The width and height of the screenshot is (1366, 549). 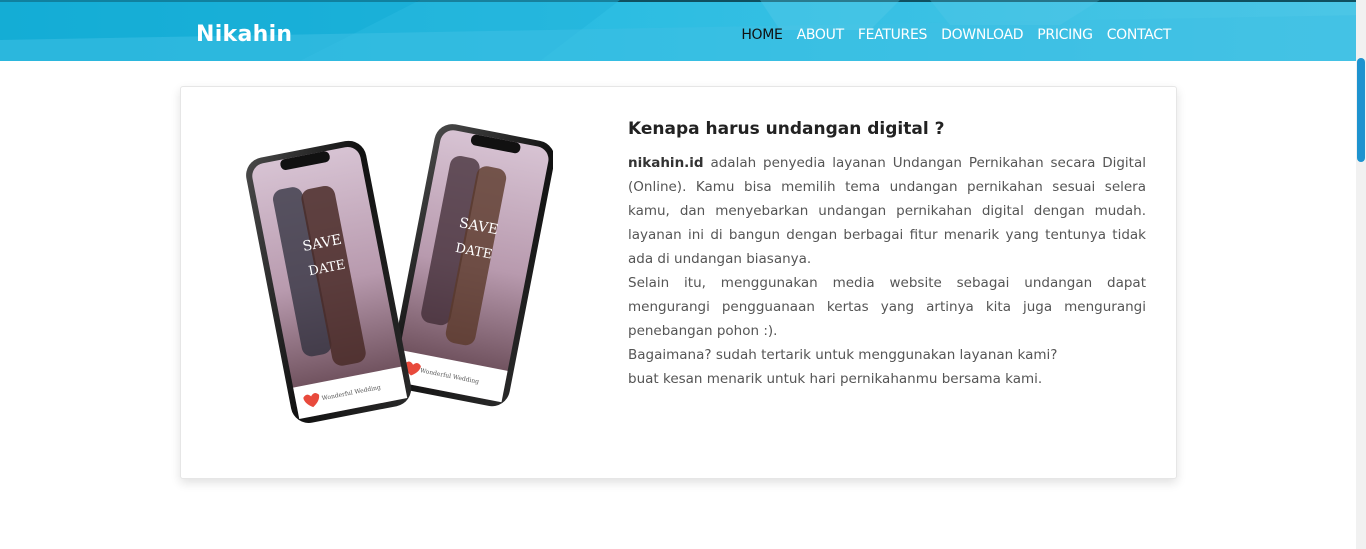 I want to click on page-scrollbar, so click(x=1361, y=274).